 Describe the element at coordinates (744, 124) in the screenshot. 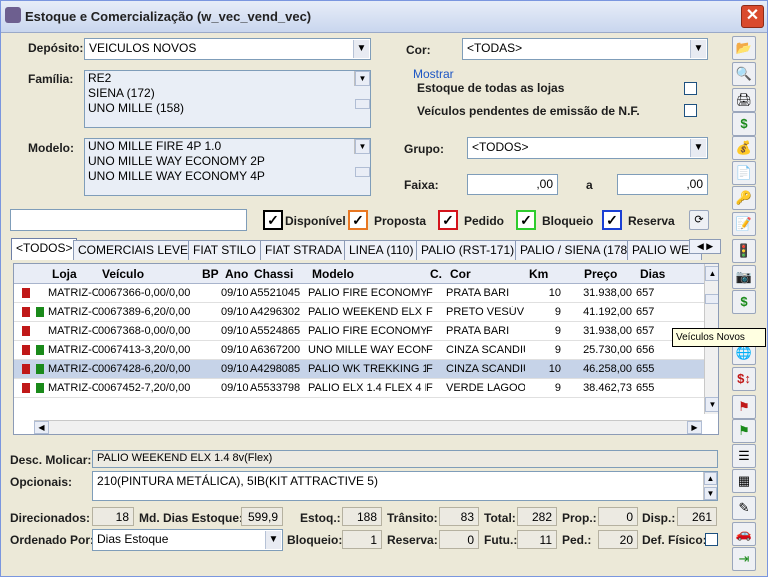

I see `price-icon: $` at that location.